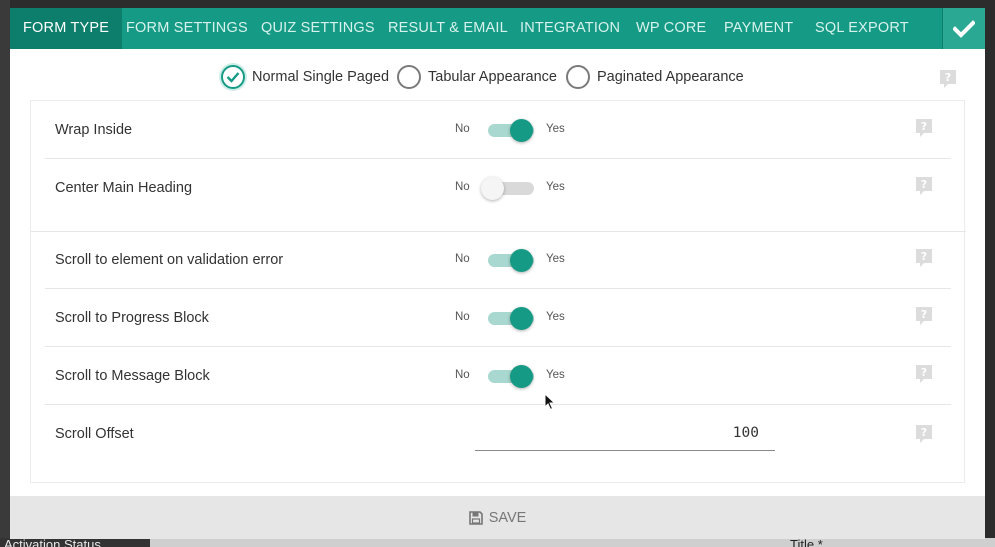  I want to click on page-backdrop-bottom, so click(497, 542).